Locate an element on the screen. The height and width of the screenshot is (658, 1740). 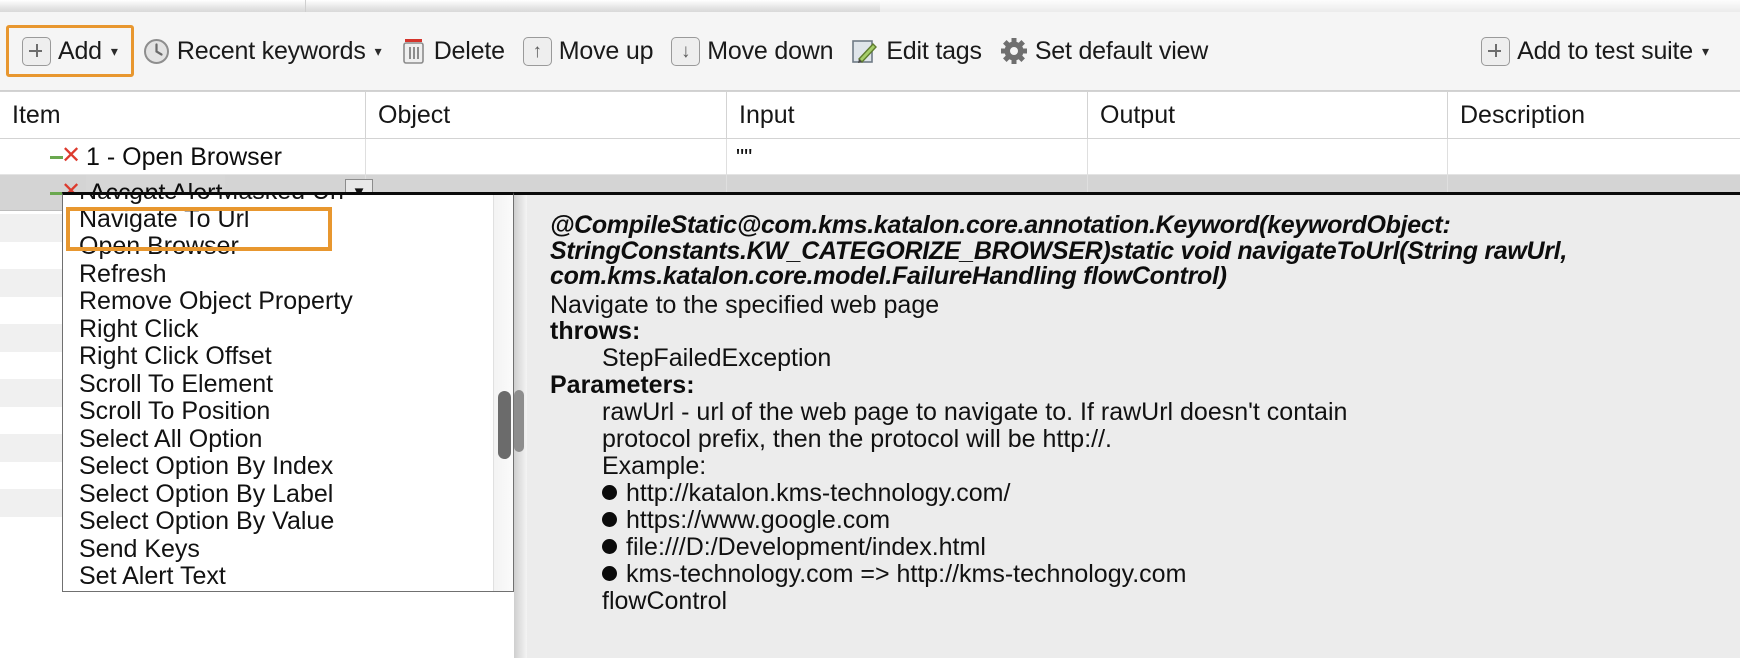
clock-history-icon is located at coordinates (156, 51).